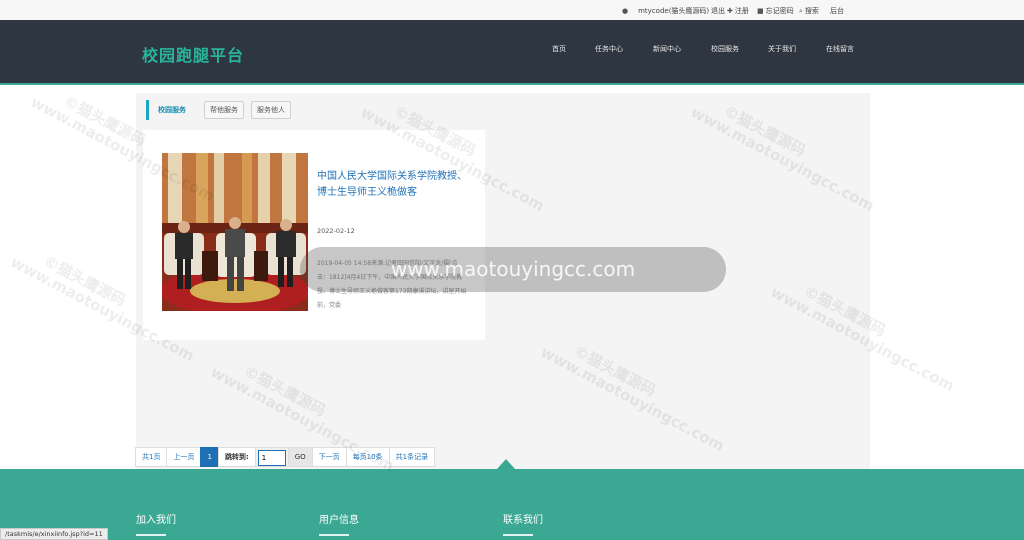  I want to click on top-bar: ● mtycode(猫头鹰源码) 退出 ✚ 注册 ■ 忘记密码 ⌕ 搜索 后台, so click(512, 10).